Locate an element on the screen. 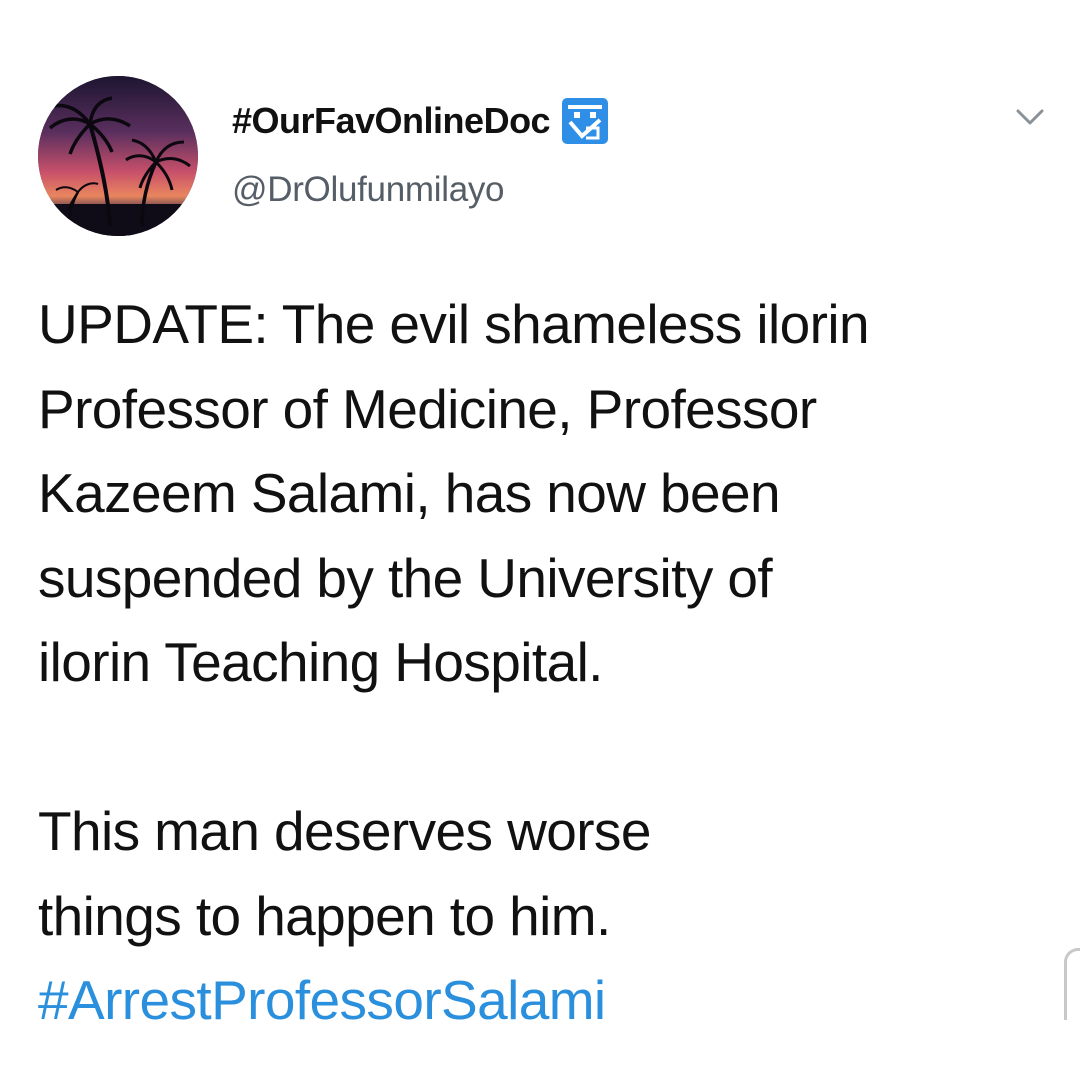 This screenshot has height=1080, width=1080. tweet-text-line: things to happen to him. is located at coordinates (324, 915).